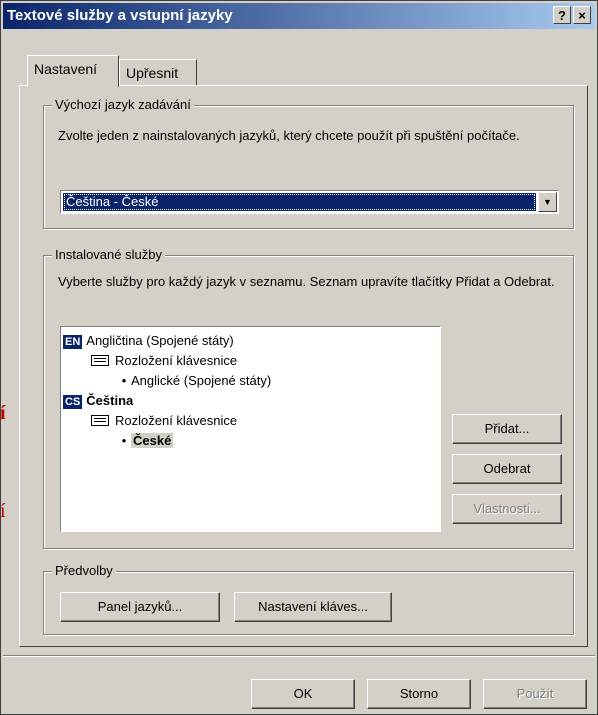 The height and width of the screenshot is (715, 598). Describe the element at coordinates (419, 694) in the screenshot. I see `cancel-button: Storno` at that location.